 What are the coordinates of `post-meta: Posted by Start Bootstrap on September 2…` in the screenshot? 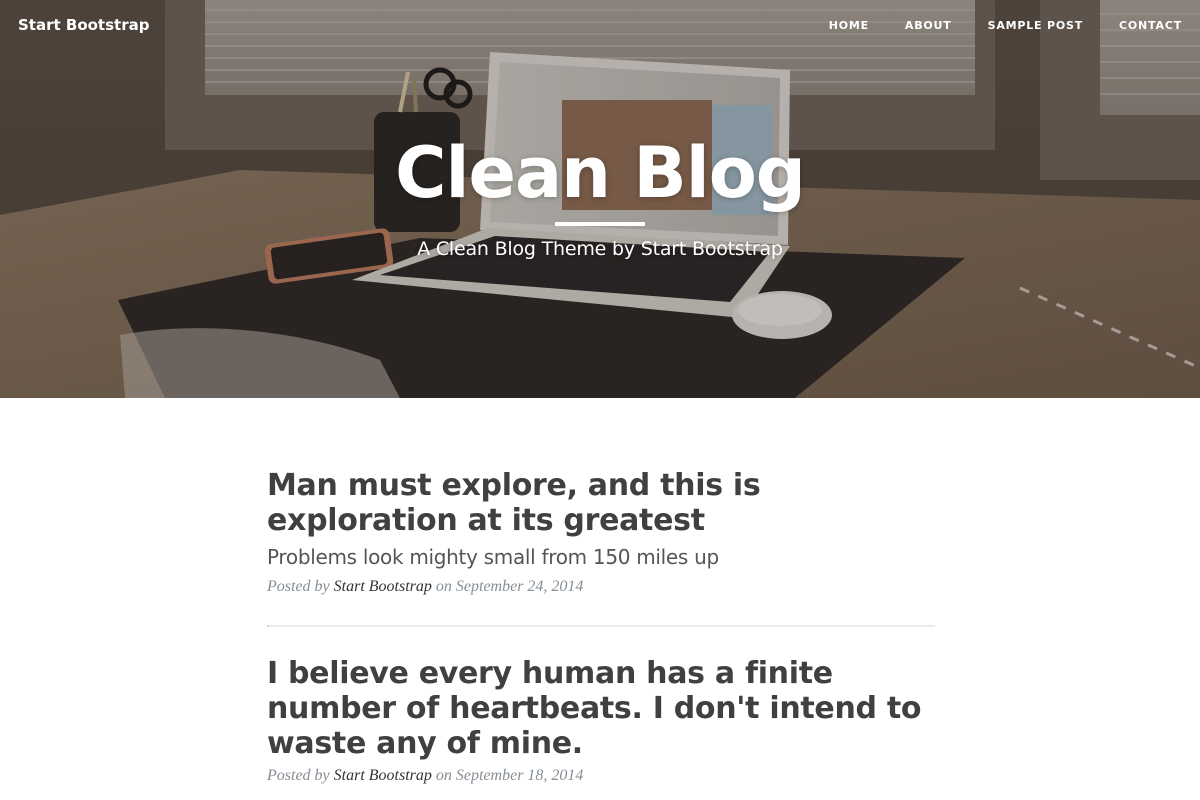 It's located at (601, 587).